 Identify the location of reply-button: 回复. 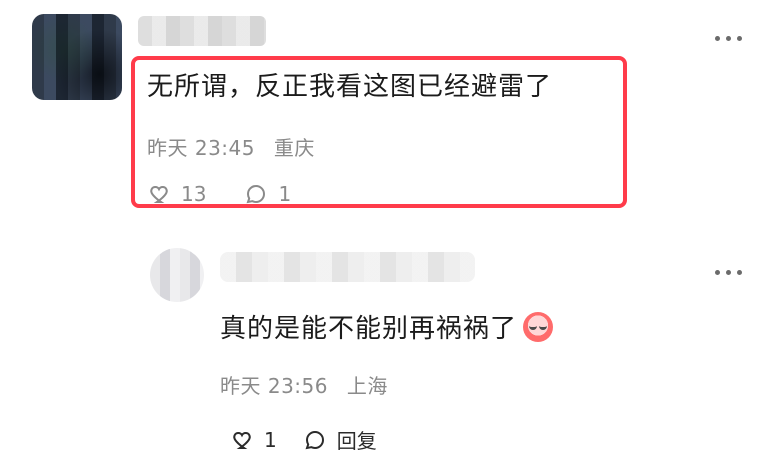
(340, 439).